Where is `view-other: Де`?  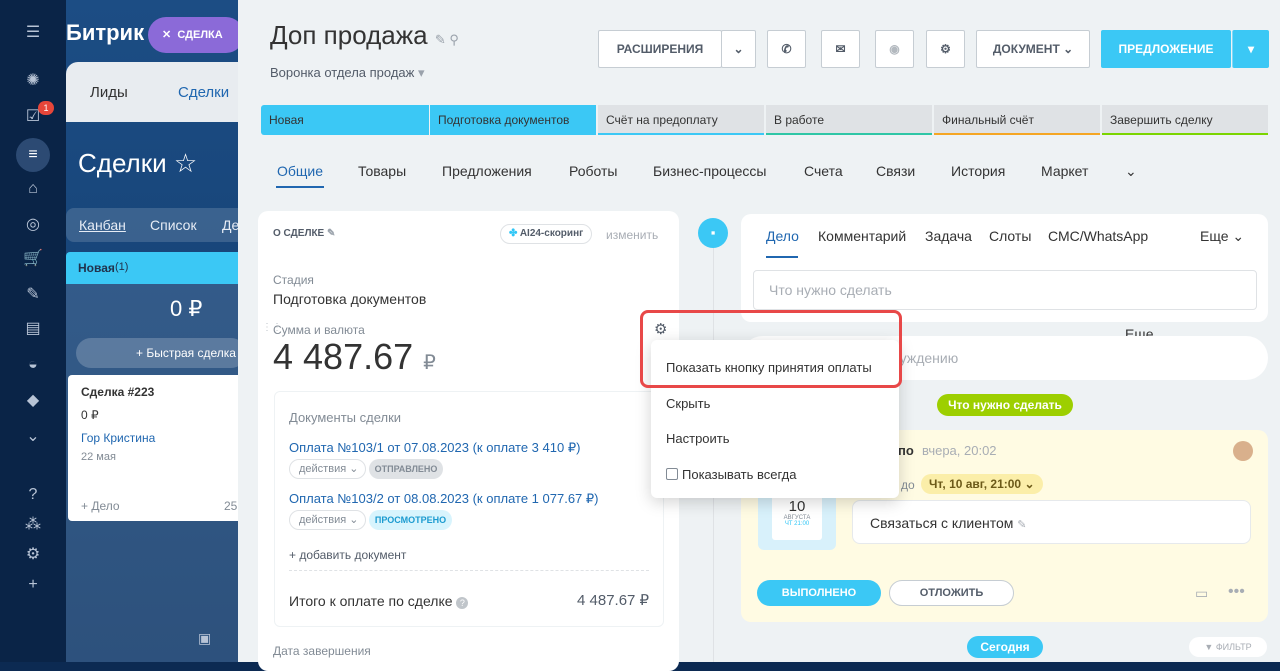
view-other: Де is located at coordinates (230, 225).